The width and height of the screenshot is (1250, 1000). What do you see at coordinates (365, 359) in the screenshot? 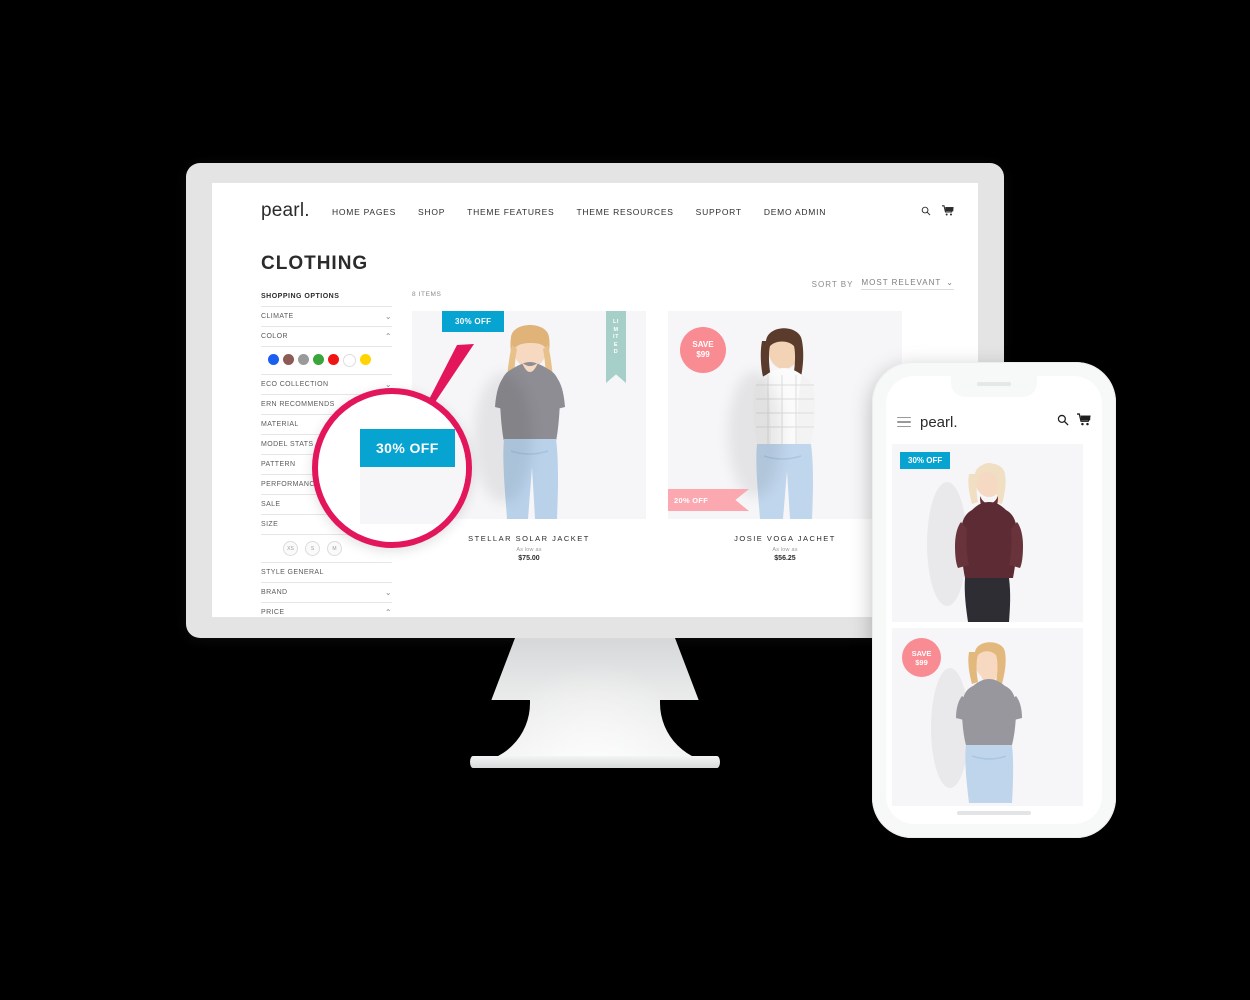
I see `color-swatch-yellow` at bounding box center [365, 359].